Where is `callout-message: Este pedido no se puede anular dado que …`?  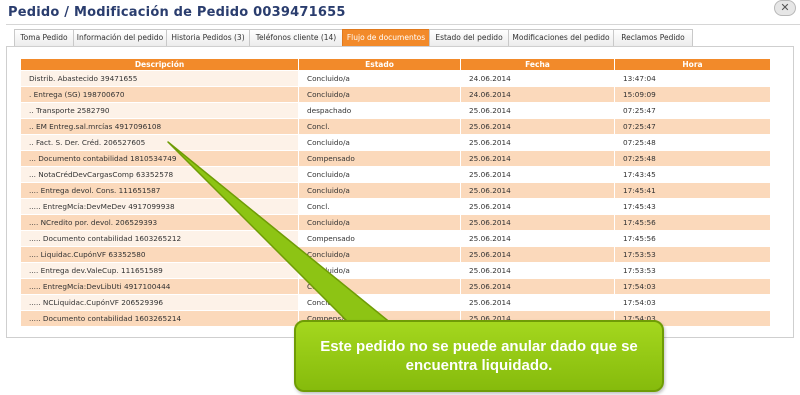
callout-message: Este pedido no se puede anular dado que … is located at coordinates (479, 356).